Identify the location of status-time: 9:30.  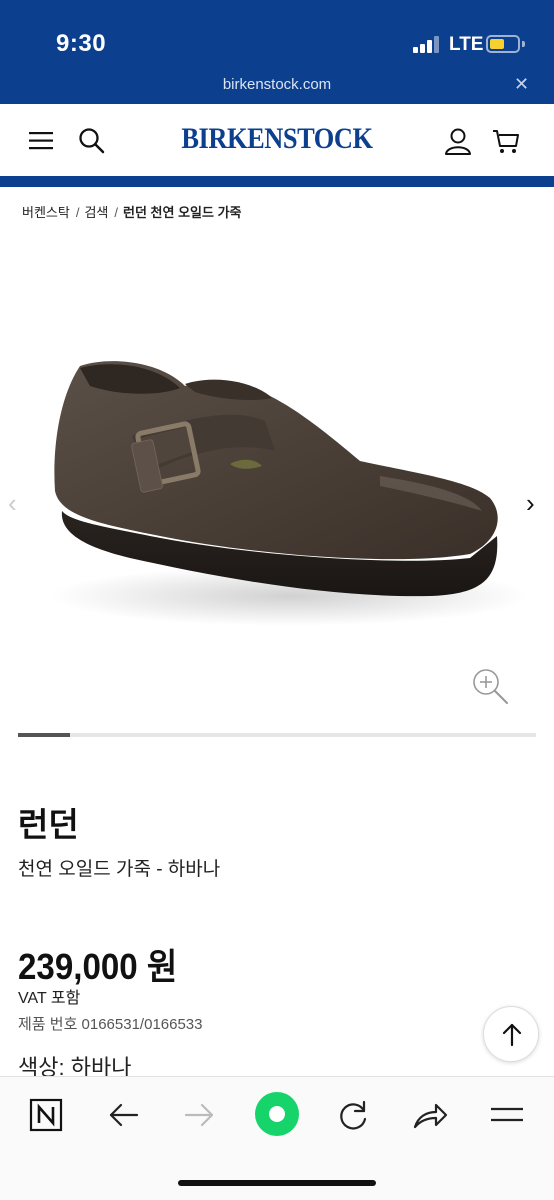
(81, 43).